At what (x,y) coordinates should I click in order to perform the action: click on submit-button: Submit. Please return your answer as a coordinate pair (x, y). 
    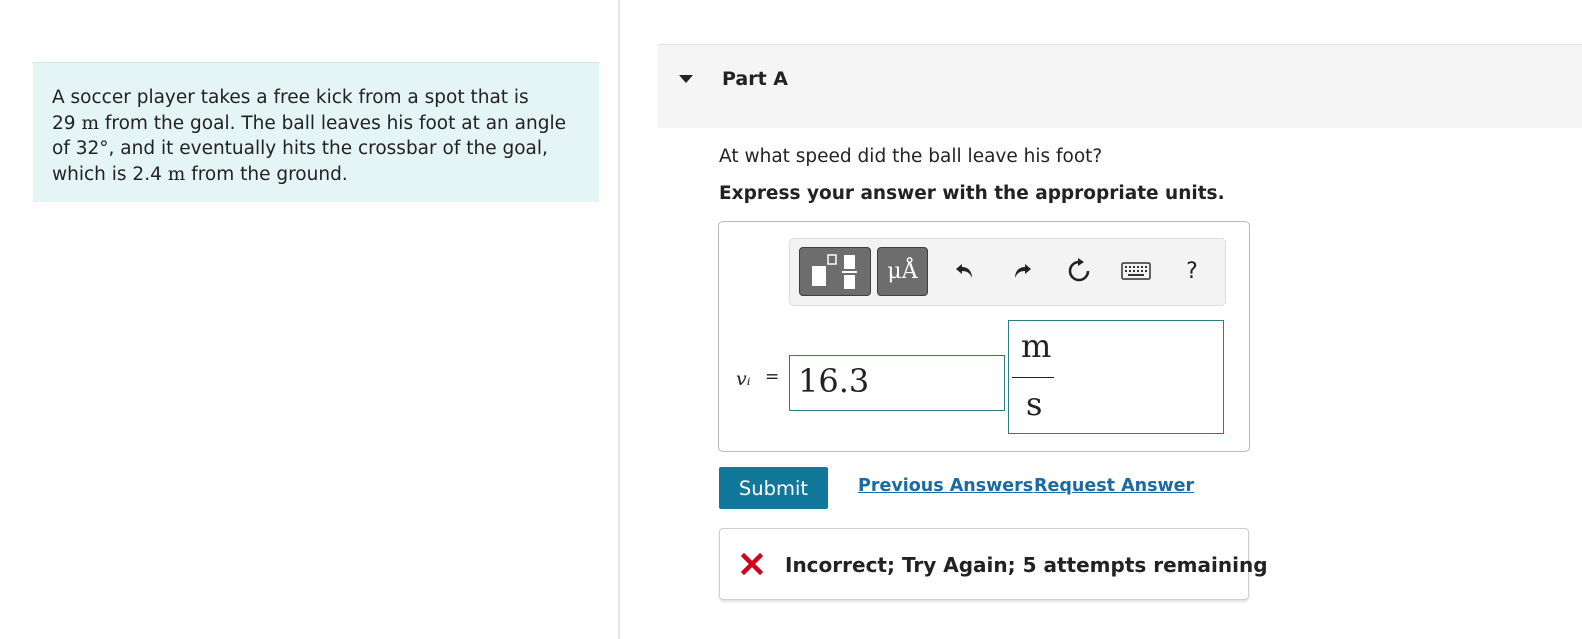
    Looking at the image, I should click on (773, 488).